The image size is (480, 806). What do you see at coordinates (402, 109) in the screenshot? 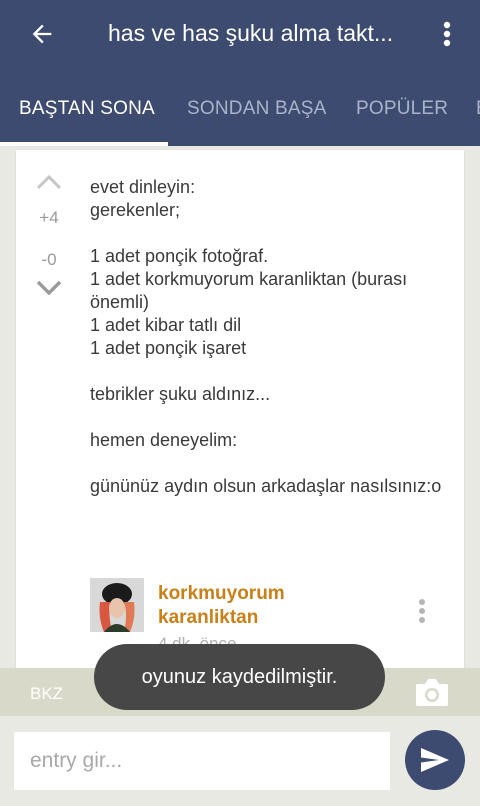
I see `tab-populer: POPÜLER` at bounding box center [402, 109].